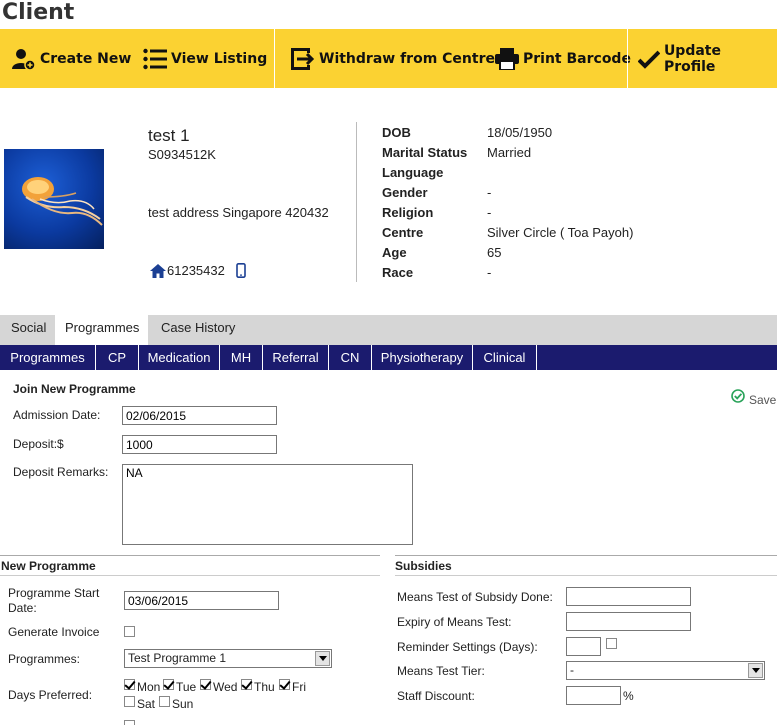  I want to click on view-listing-button: View Listing, so click(205, 58).